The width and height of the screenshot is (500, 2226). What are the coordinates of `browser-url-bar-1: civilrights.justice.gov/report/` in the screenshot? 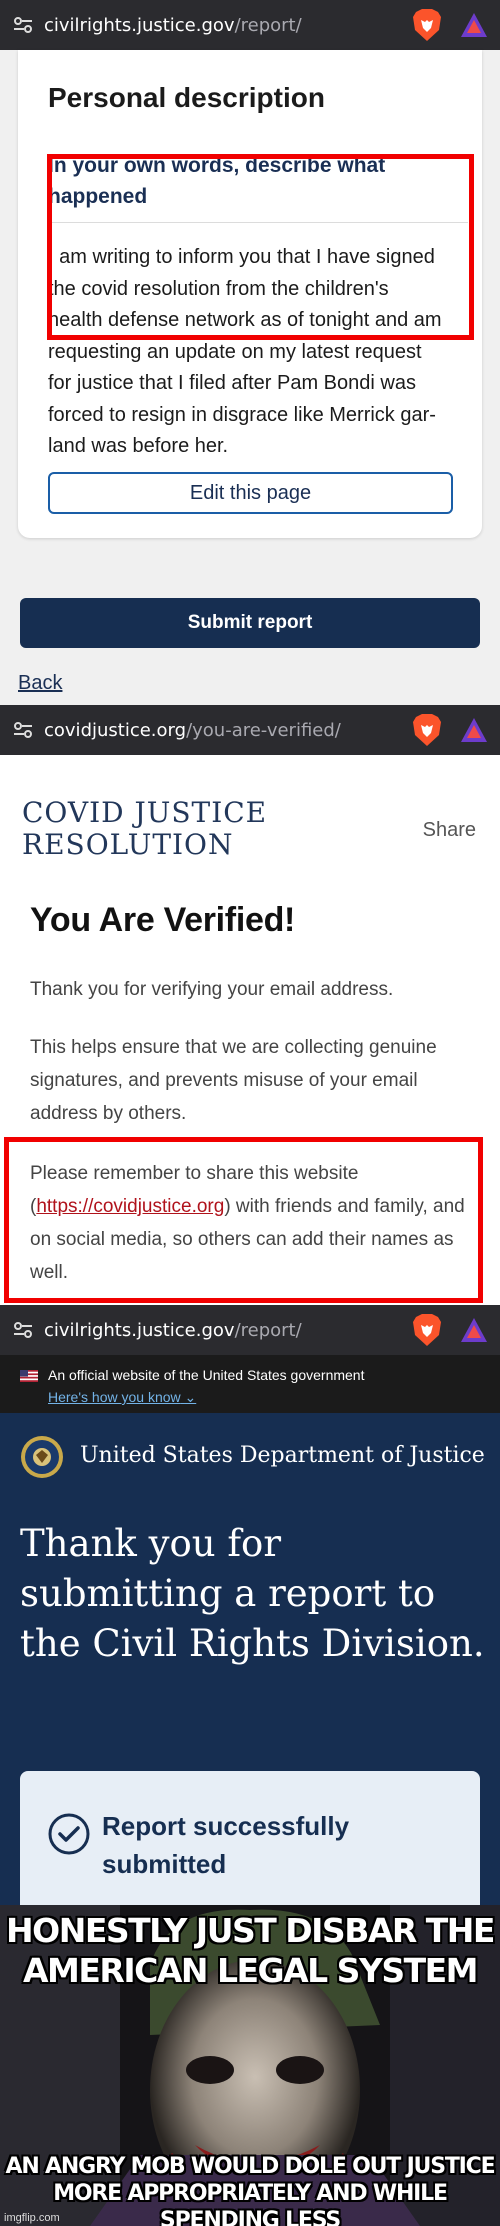 It's located at (250, 25).